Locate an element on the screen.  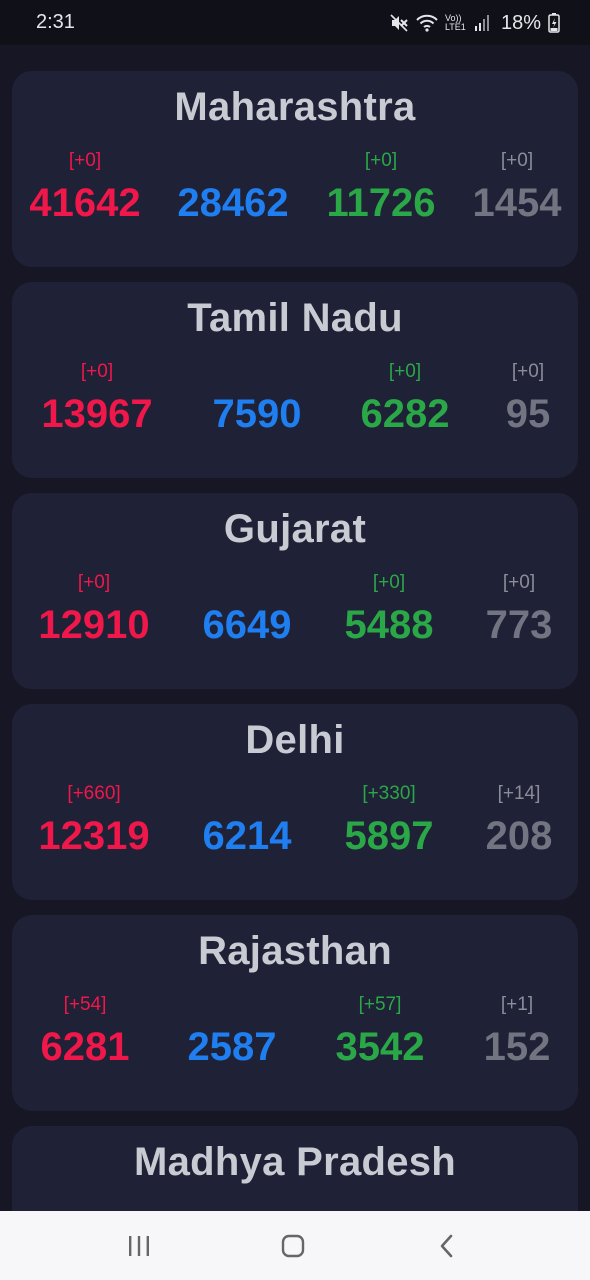
recovered-value: 5897 is located at coordinates (389, 836).